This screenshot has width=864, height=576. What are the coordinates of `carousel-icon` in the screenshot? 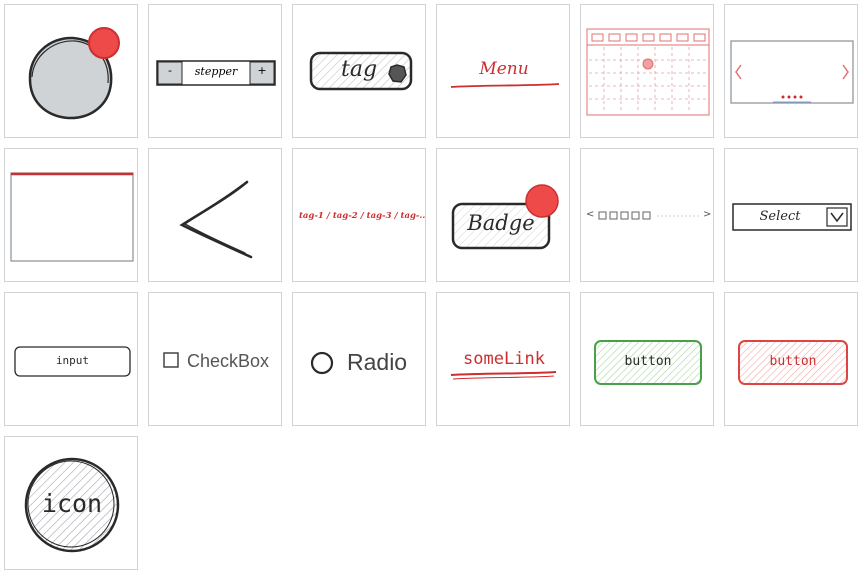 It's located at (792, 72).